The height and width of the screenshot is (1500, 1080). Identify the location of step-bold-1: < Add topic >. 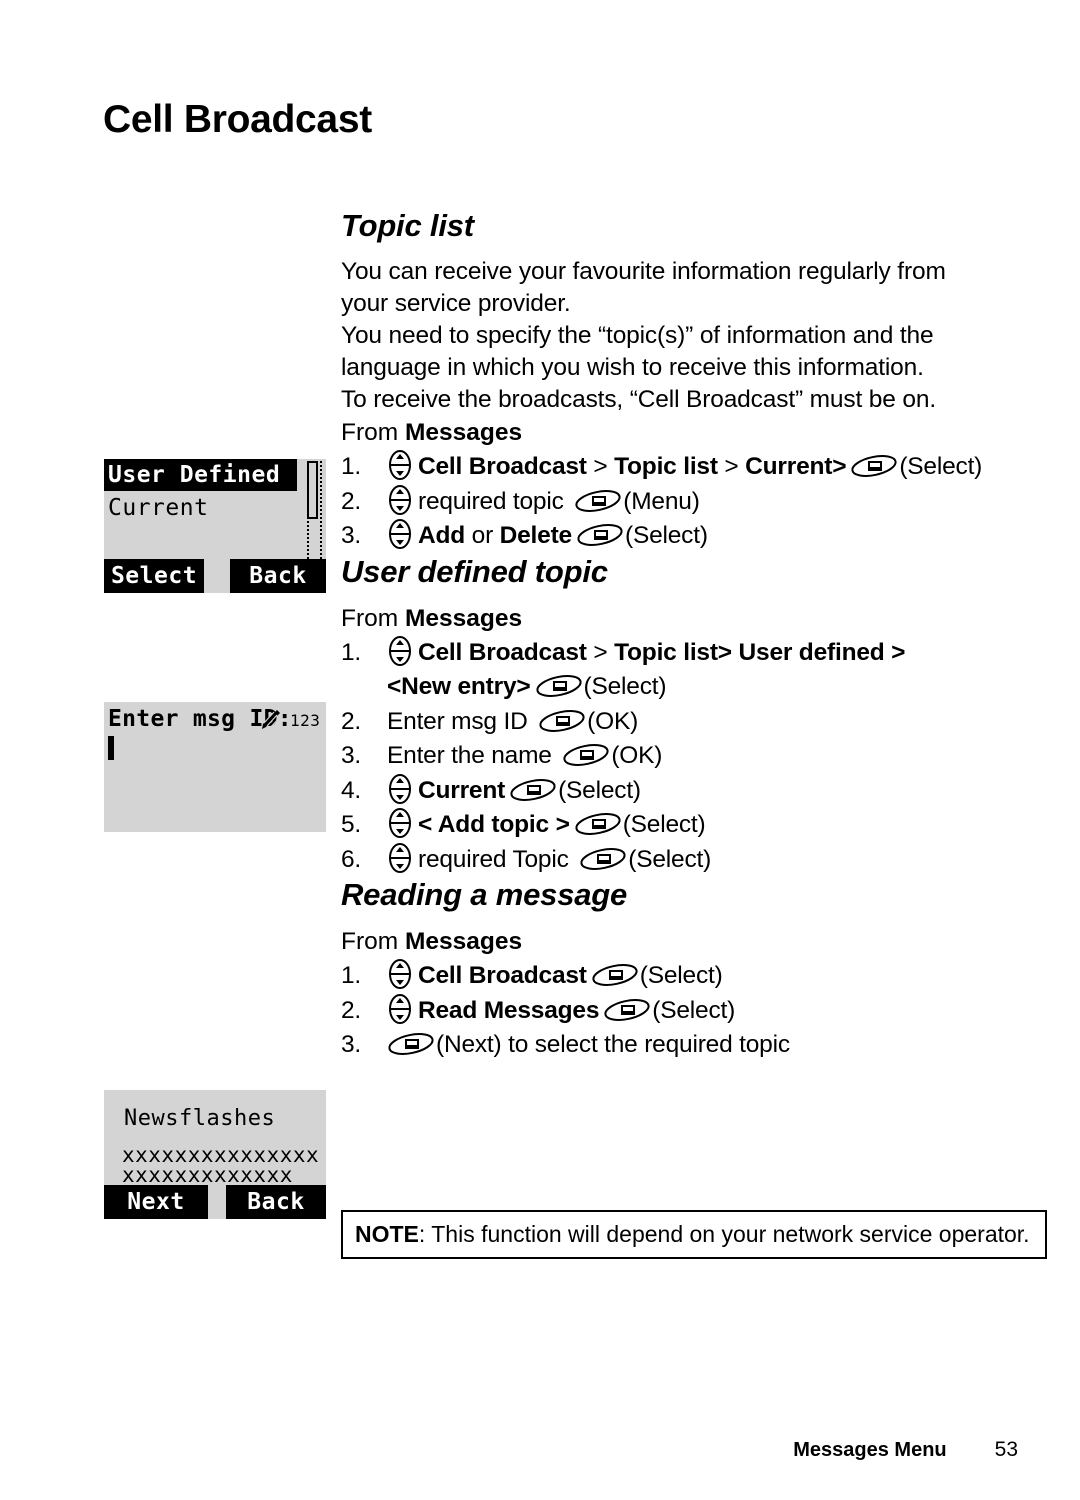
(494, 824).